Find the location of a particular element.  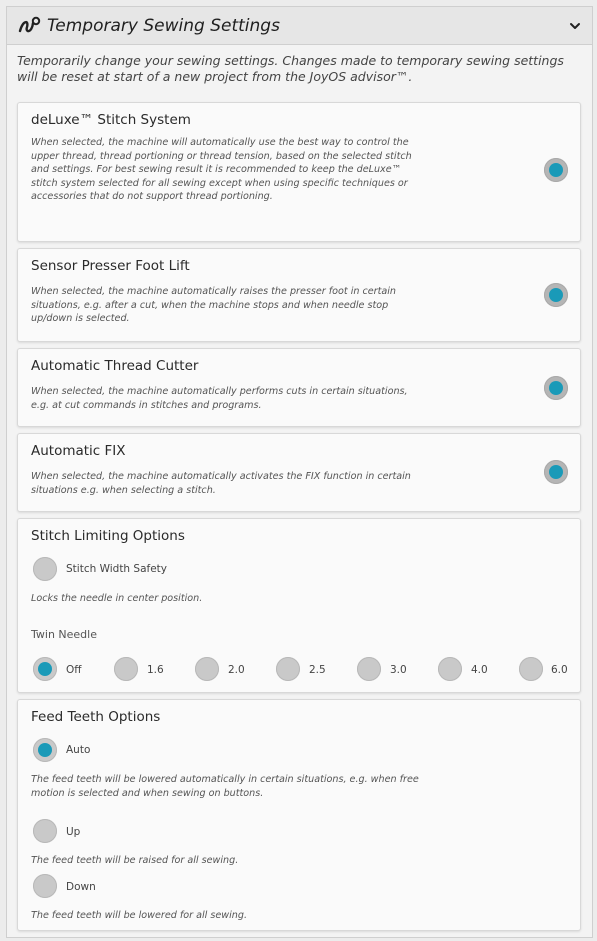

setting-title: Automatic Thread Cutter is located at coordinates (115, 366).